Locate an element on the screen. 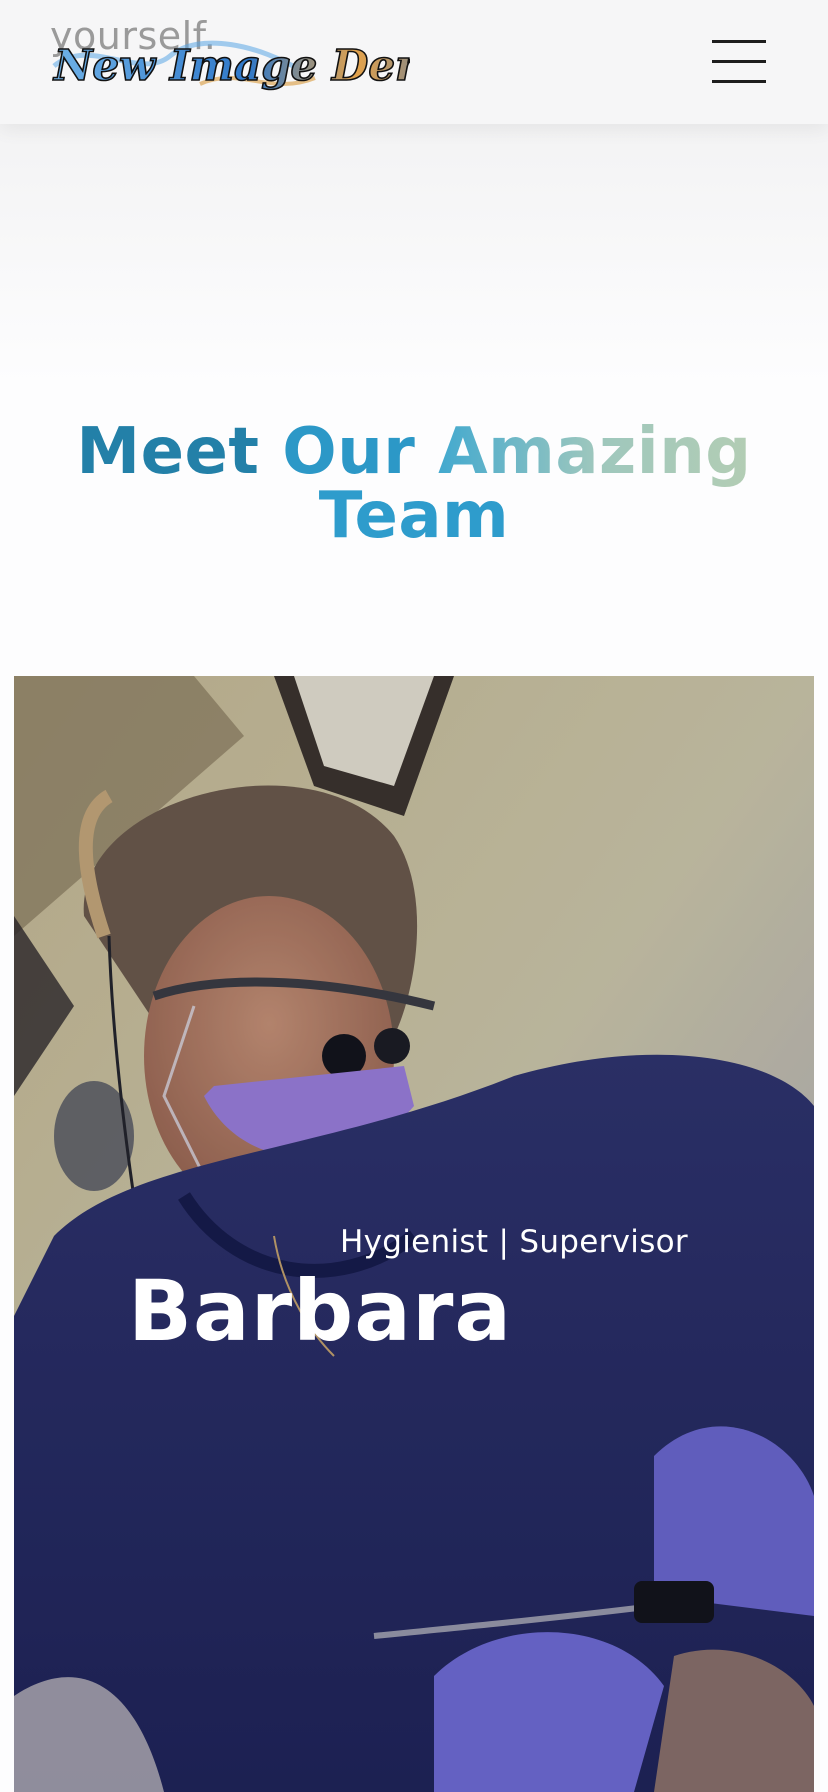  hamburger-menu-button is located at coordinates (739, 62).